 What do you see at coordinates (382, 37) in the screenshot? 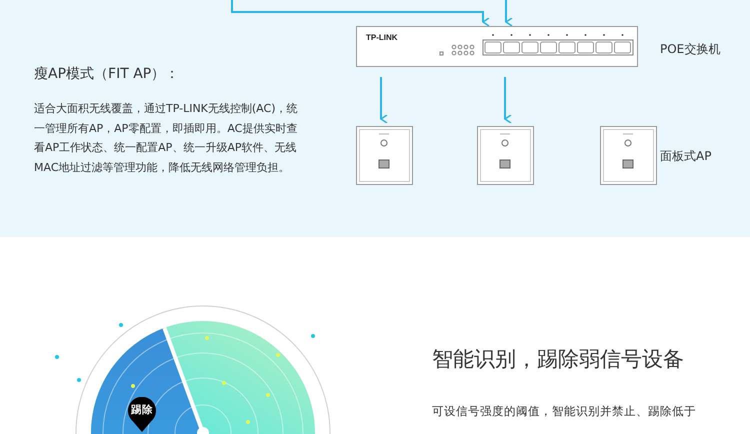
I see `switch-brand: TP-LINK` at bounding box center [382, 37].